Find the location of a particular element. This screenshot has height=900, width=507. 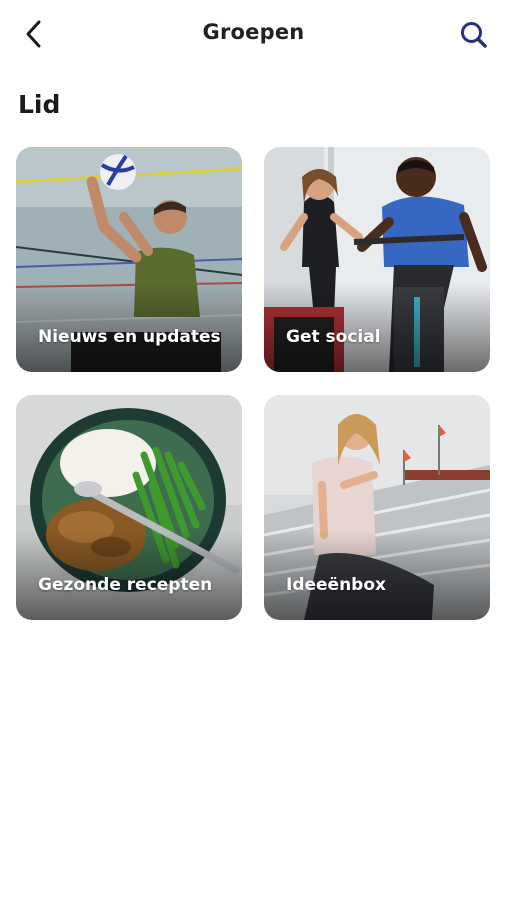

group-tile-get-social: Get social is located at coordinates (377, 259).